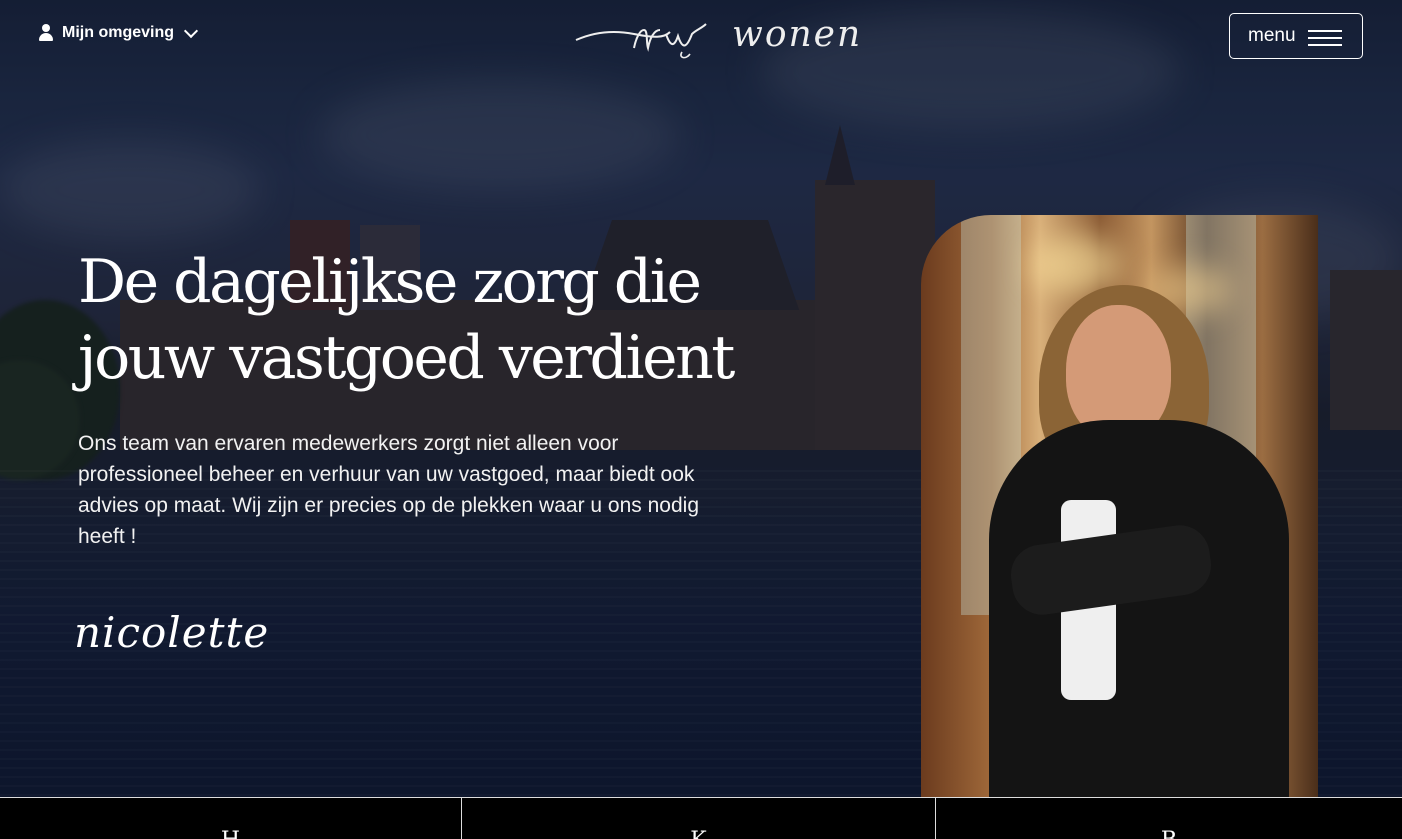  What do you see at coordinates (717, 36) in the screenshot?
I see `site-logo: wonen` at bounding box center [717, 36].